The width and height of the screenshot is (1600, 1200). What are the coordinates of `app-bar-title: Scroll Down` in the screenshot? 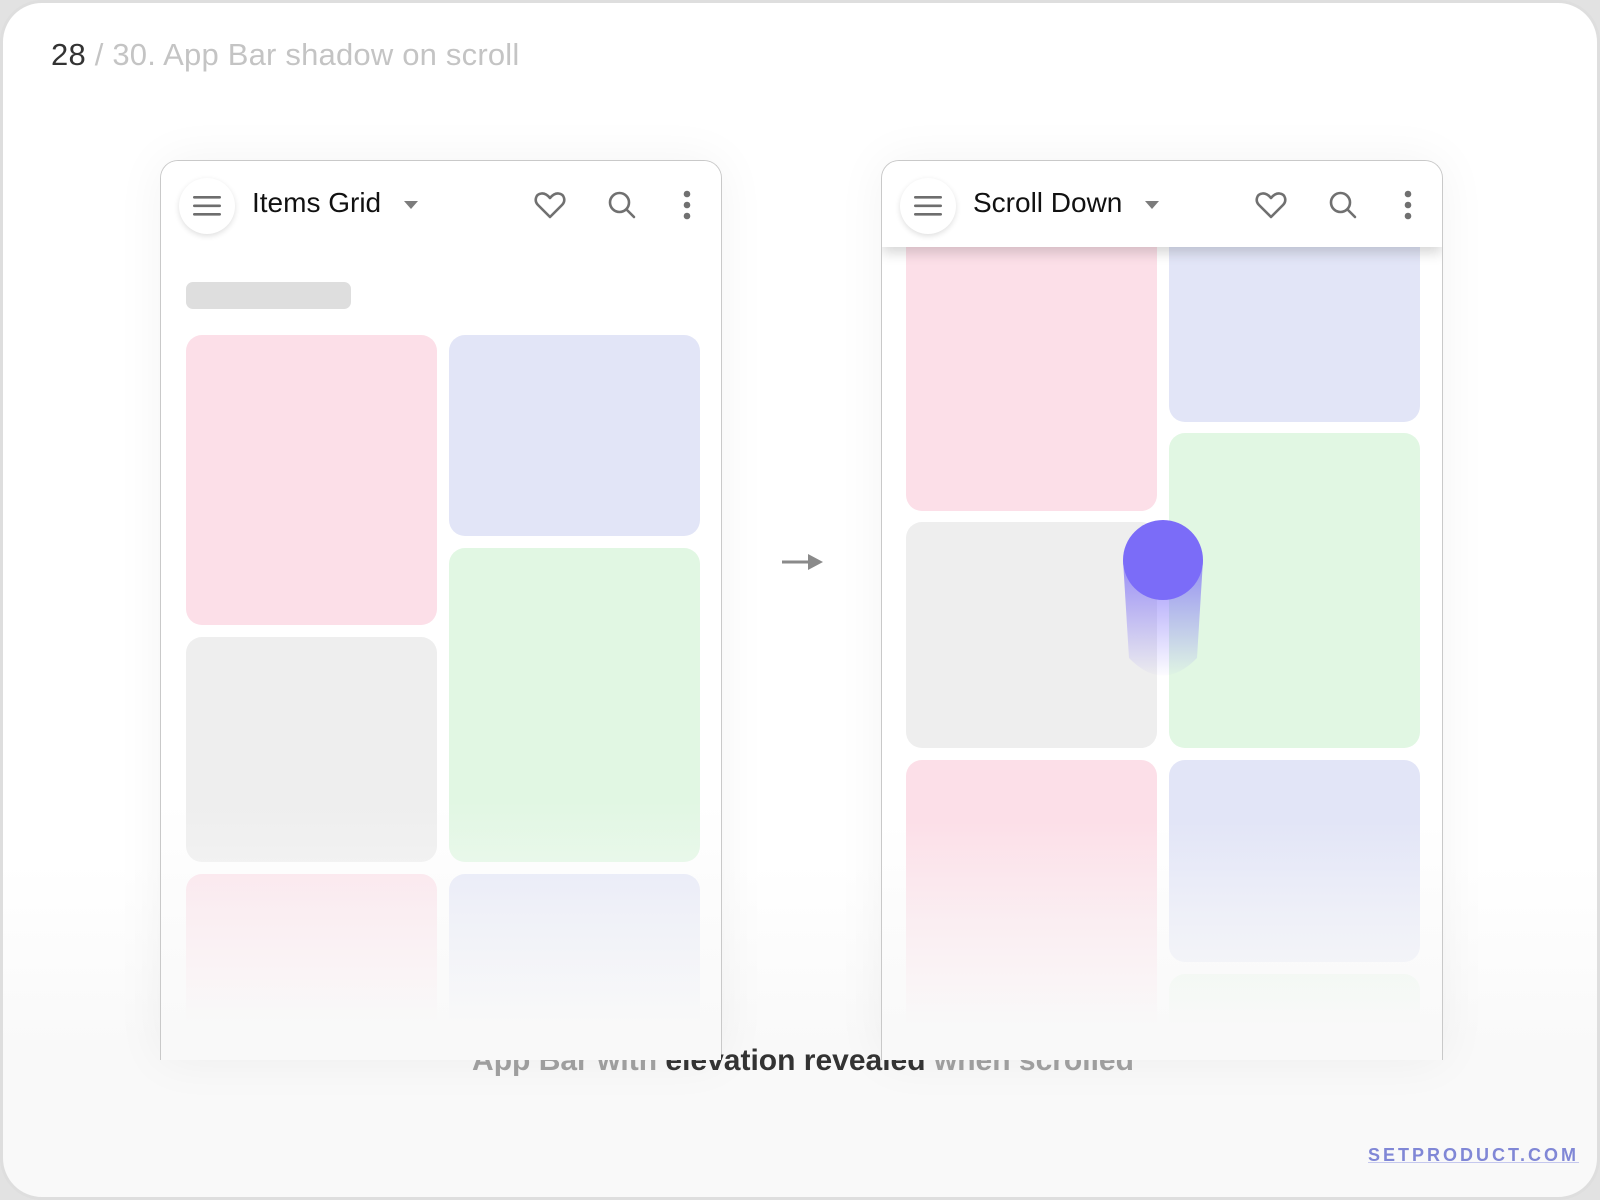 It's located at (1047, 203).